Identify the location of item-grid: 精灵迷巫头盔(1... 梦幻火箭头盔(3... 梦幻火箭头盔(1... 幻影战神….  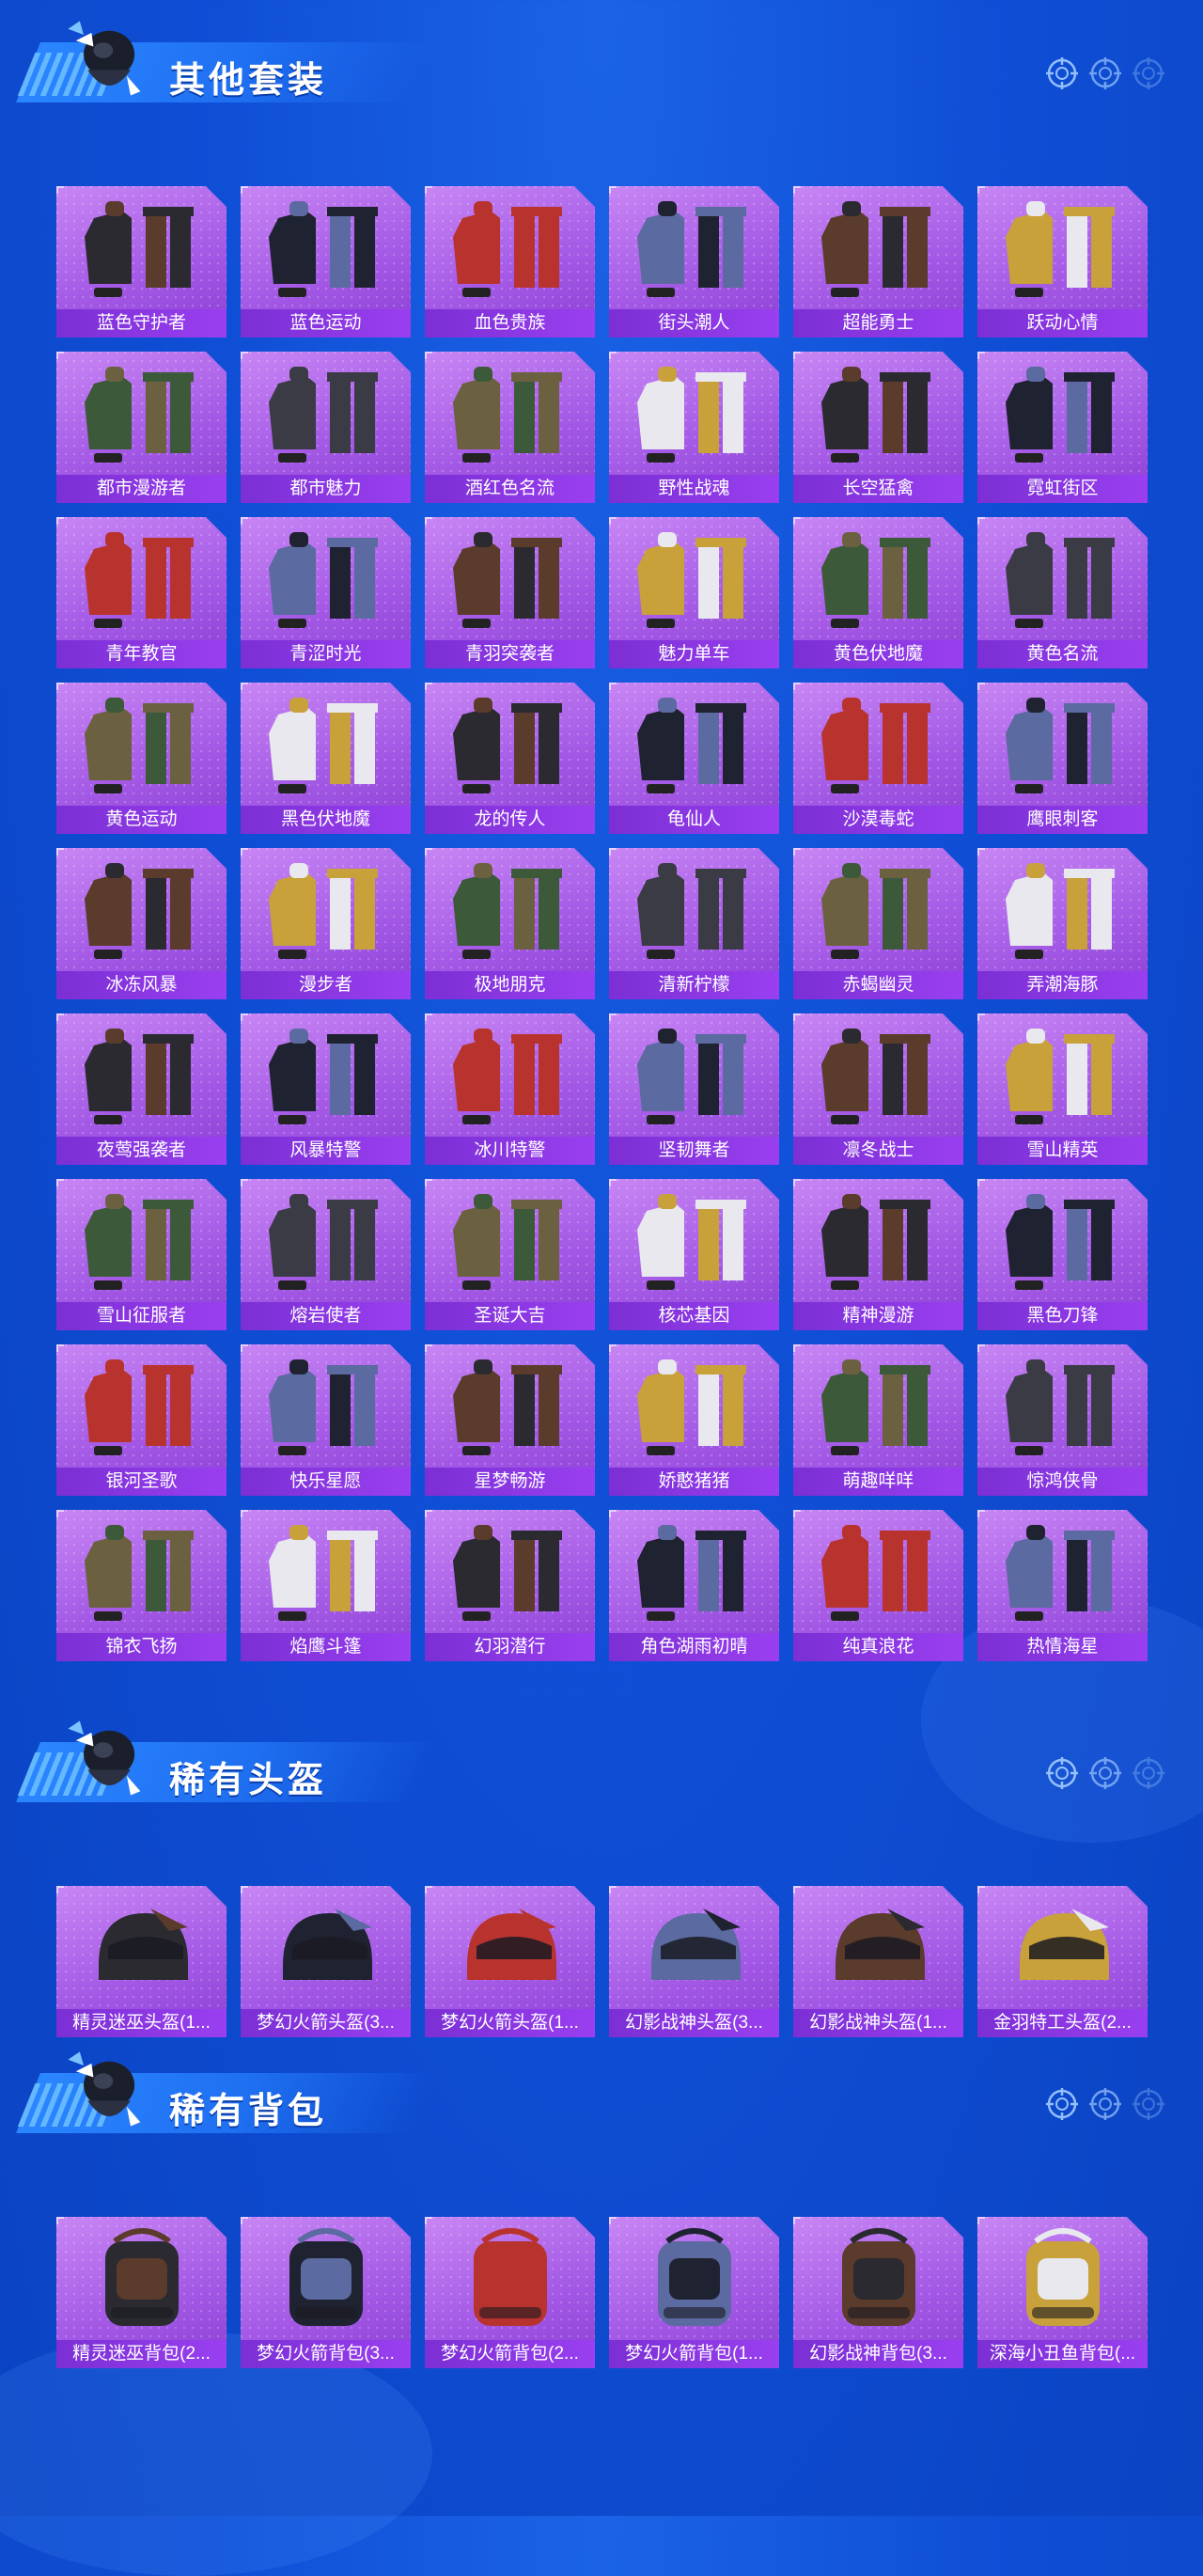
(602, 1962).